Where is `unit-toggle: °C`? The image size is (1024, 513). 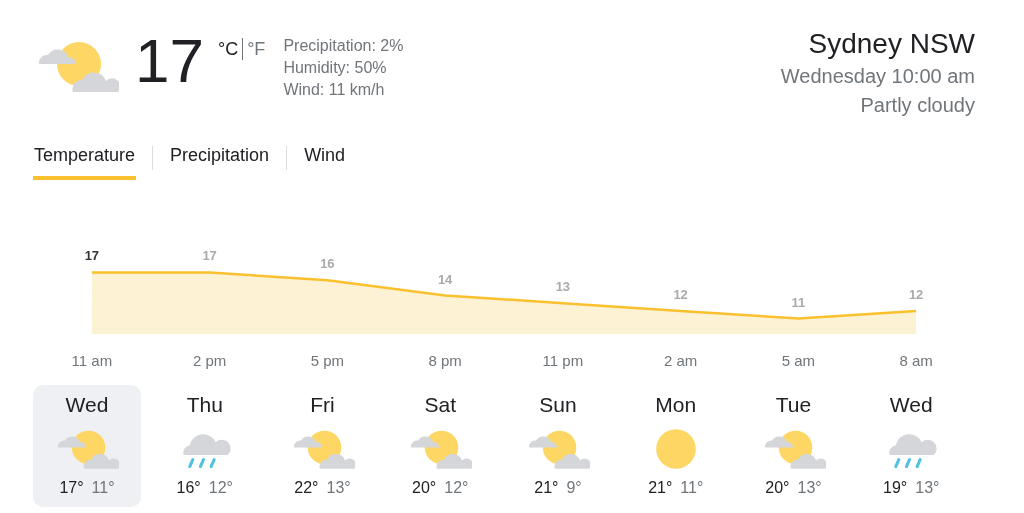
unit-toggle: °C is located at coordinates (228, 49).